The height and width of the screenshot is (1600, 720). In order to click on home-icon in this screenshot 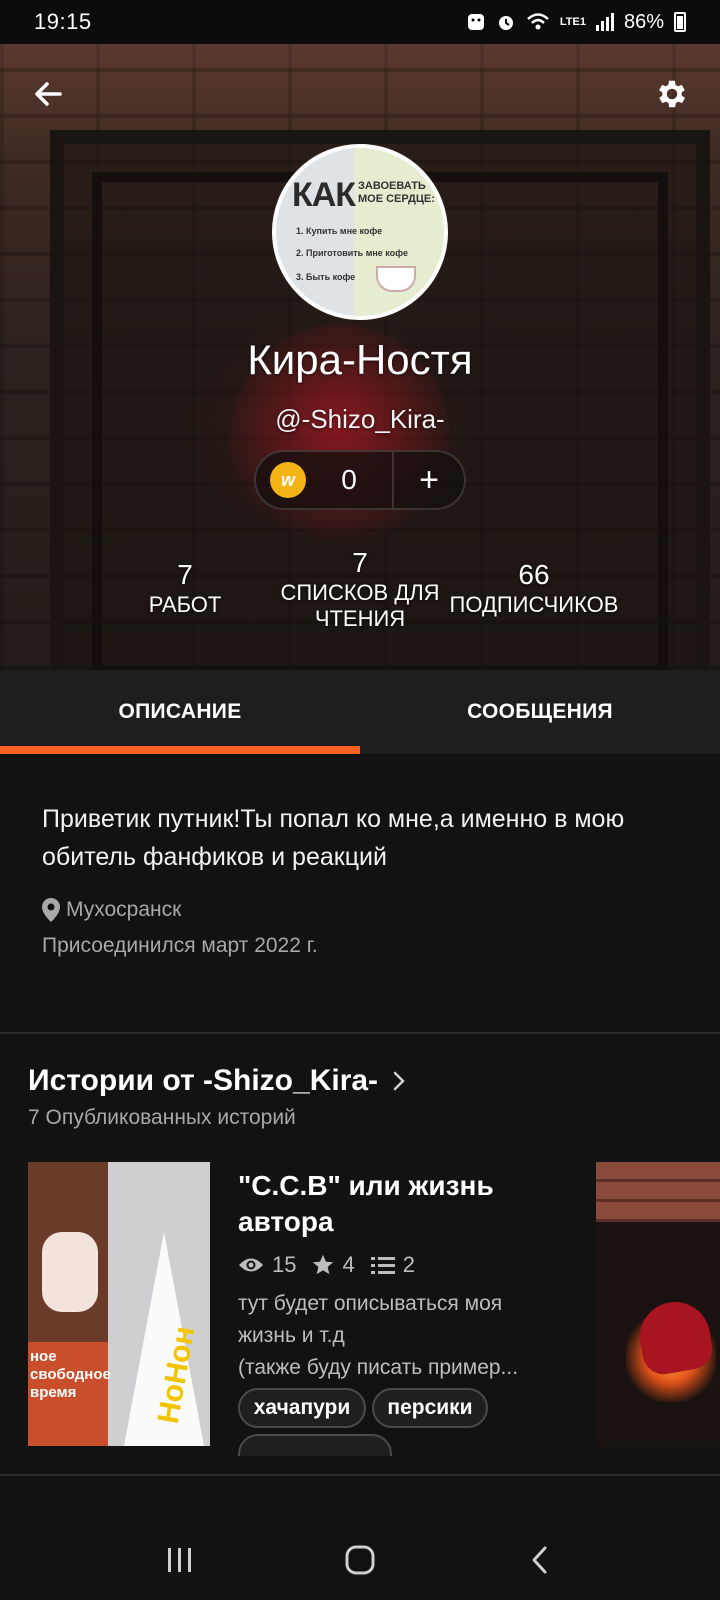, I will do `click(360, 1560)`.